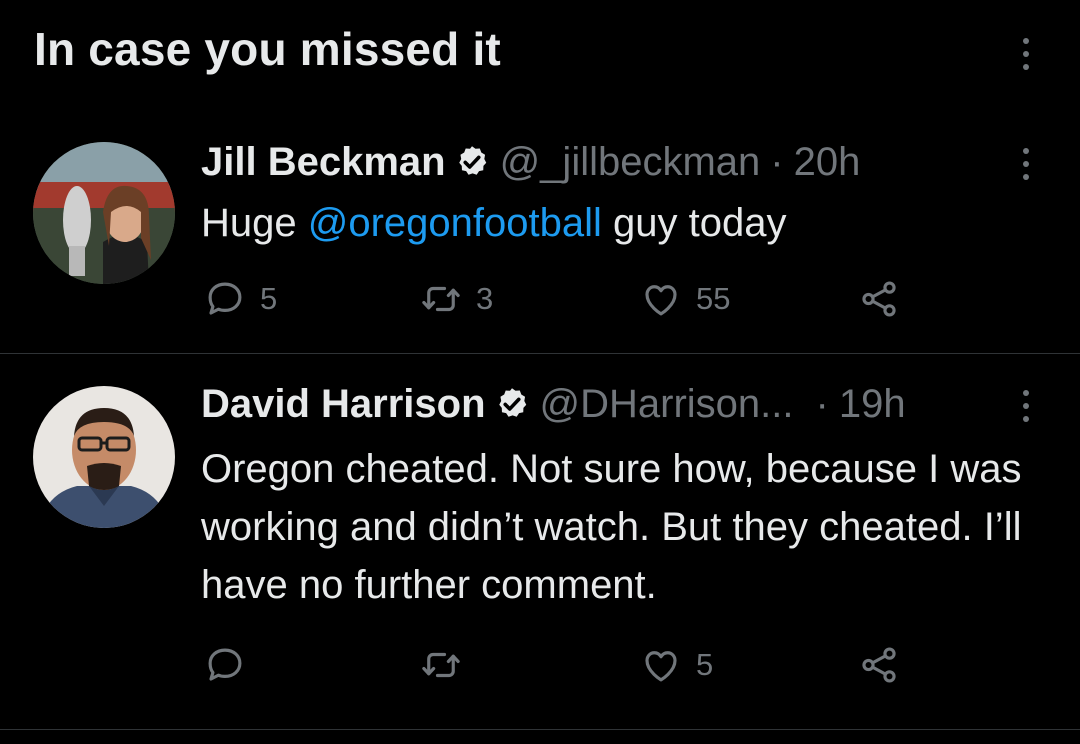 Image resolution: width=1080 pixels, height=744 pixels. Describe the element at coordinates (705, 664) in the screenshot. I see `like-count: 5` at that location.